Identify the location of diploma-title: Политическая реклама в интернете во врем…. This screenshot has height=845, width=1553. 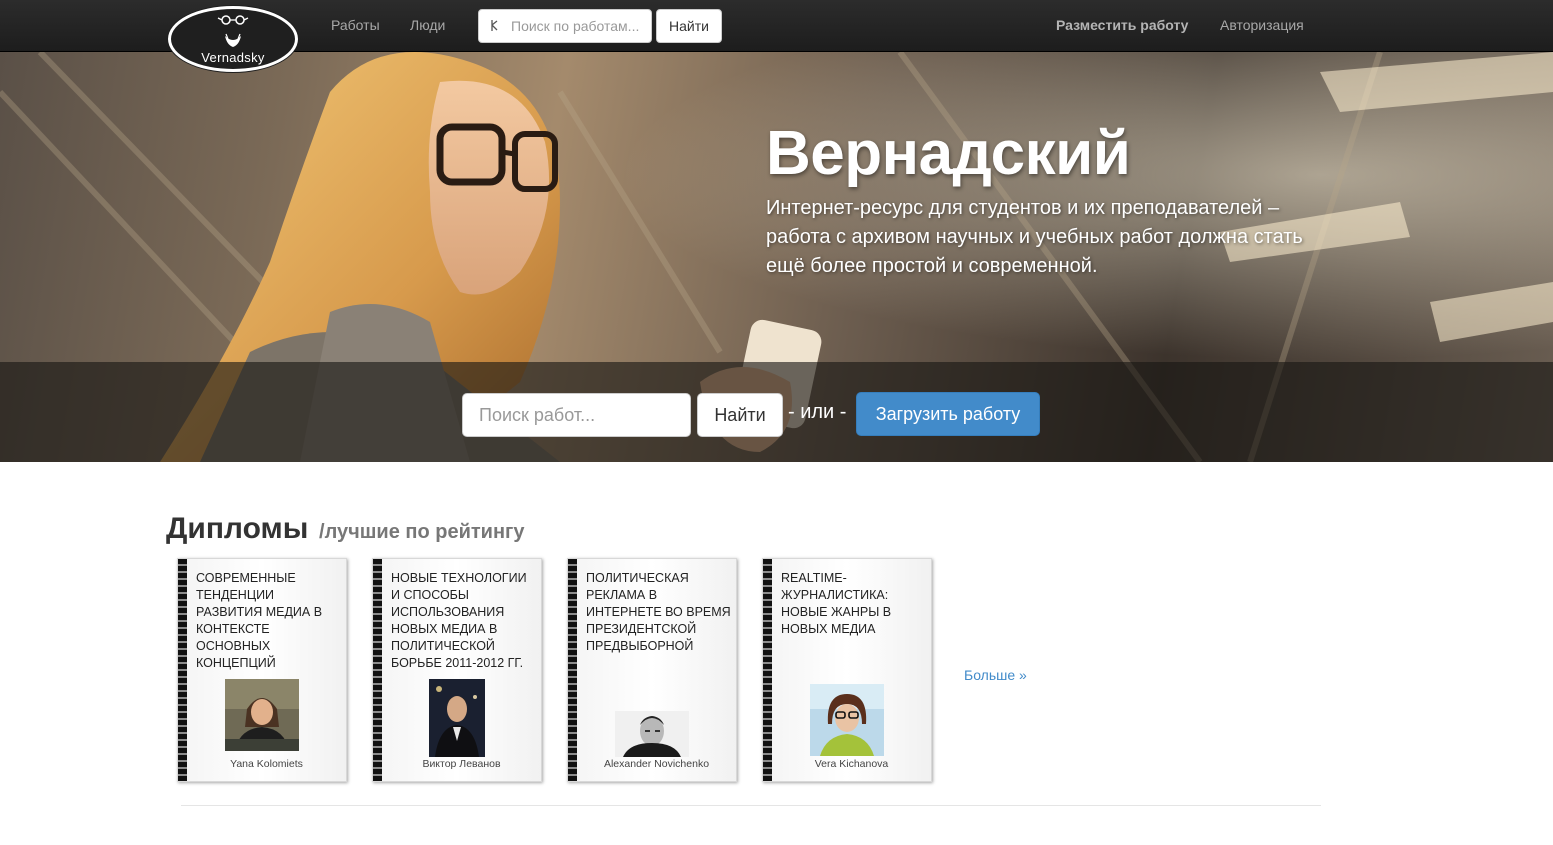
(658, 612).